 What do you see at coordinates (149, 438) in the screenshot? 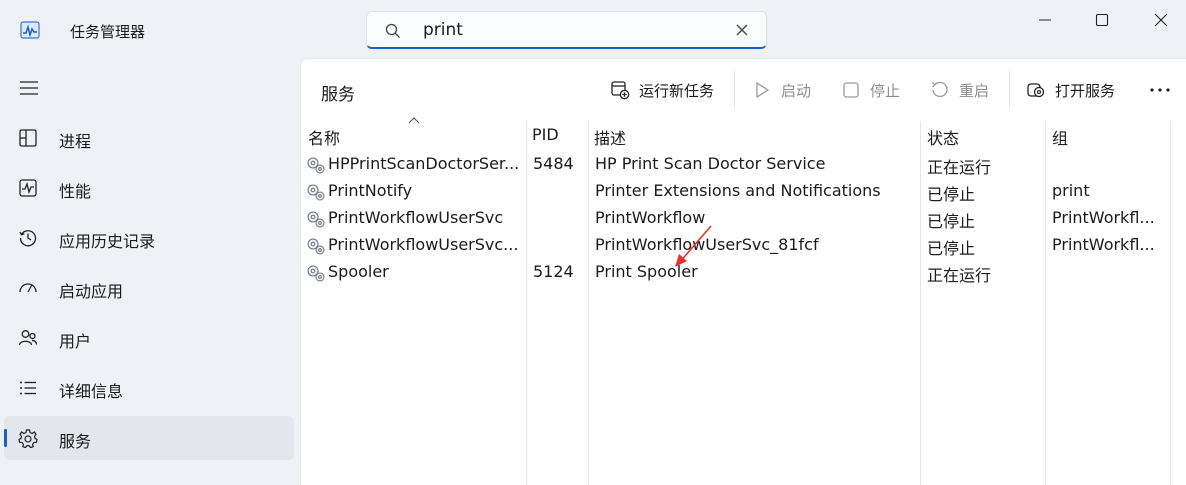
I see `sidebar-item-services: 服务` at bounding box center [149, 438].